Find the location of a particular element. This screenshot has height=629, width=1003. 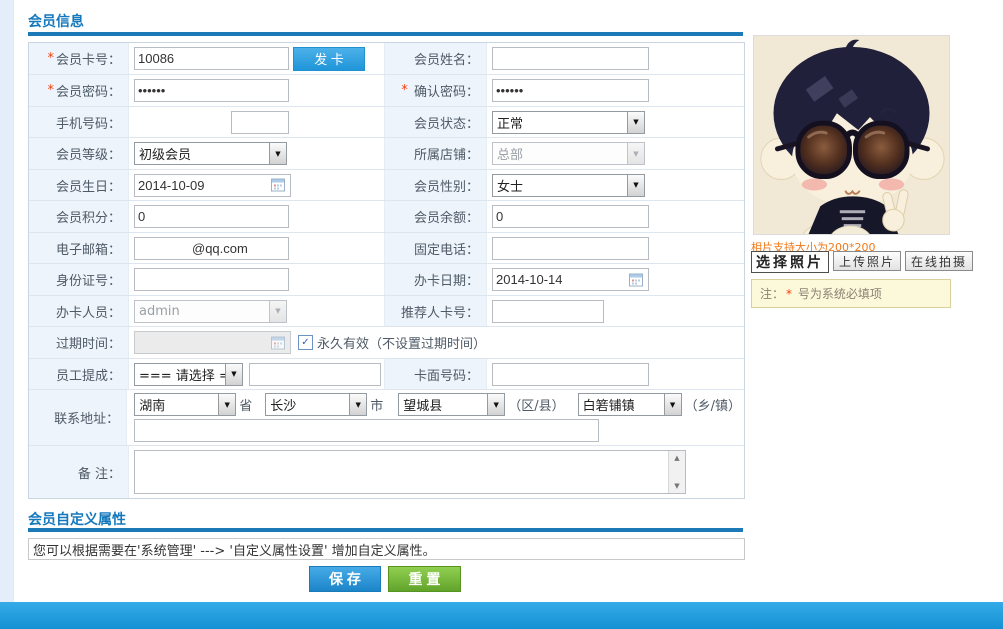

form-row-email-phone: 电子邮箱： 固定电话： is located at coordinates (386, 248).